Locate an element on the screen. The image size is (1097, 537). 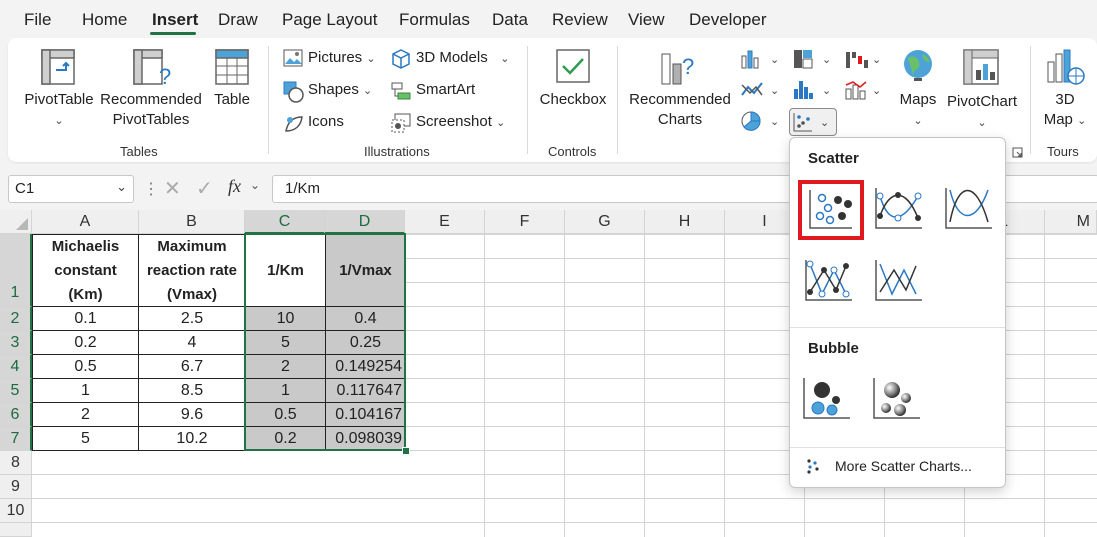
table-cell: 10.2 is located at coordinates (192, 438).